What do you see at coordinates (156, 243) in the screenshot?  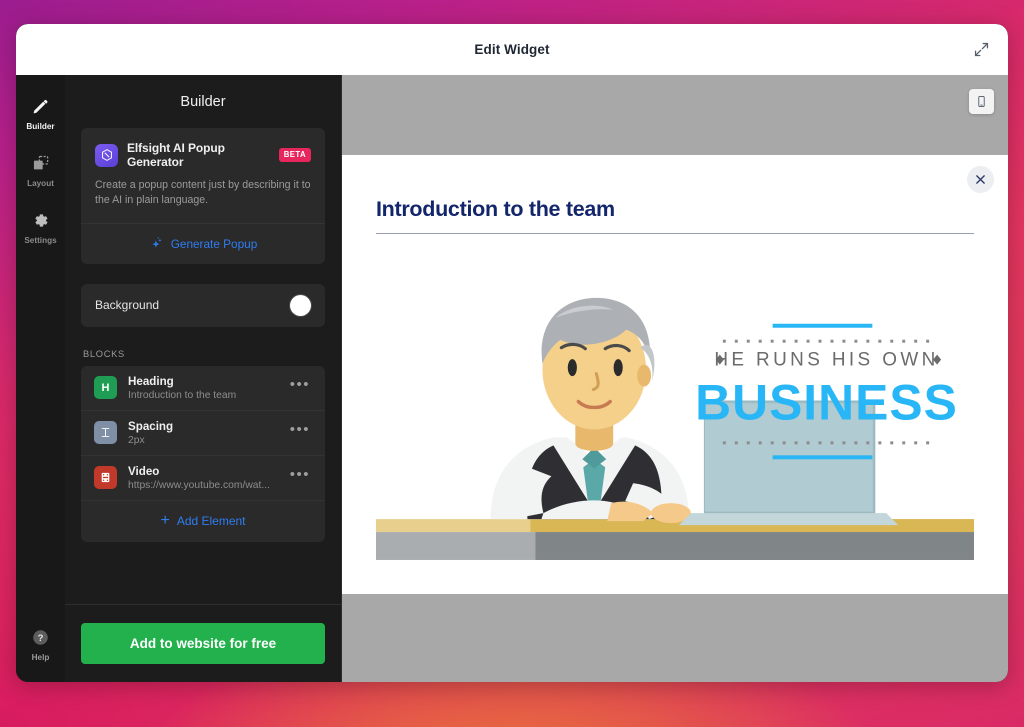 I see `sparkles-icon` at bounding box center [156, 243].